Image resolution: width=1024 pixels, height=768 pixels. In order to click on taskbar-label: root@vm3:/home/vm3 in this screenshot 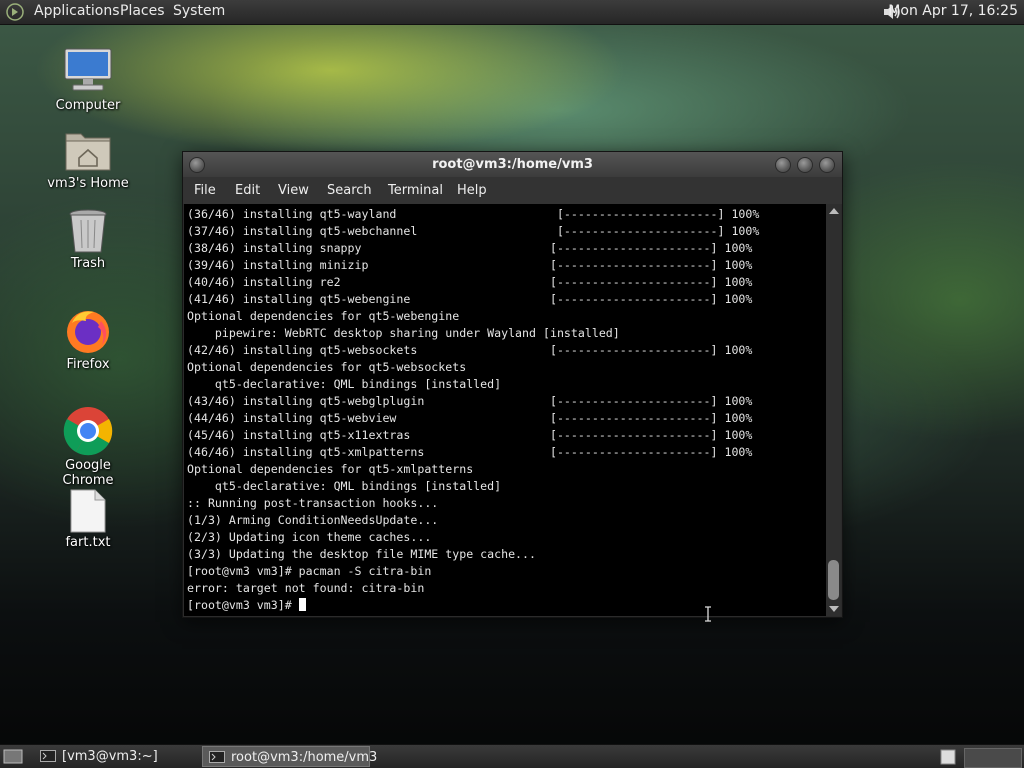, I will do `click(304, 757)`.